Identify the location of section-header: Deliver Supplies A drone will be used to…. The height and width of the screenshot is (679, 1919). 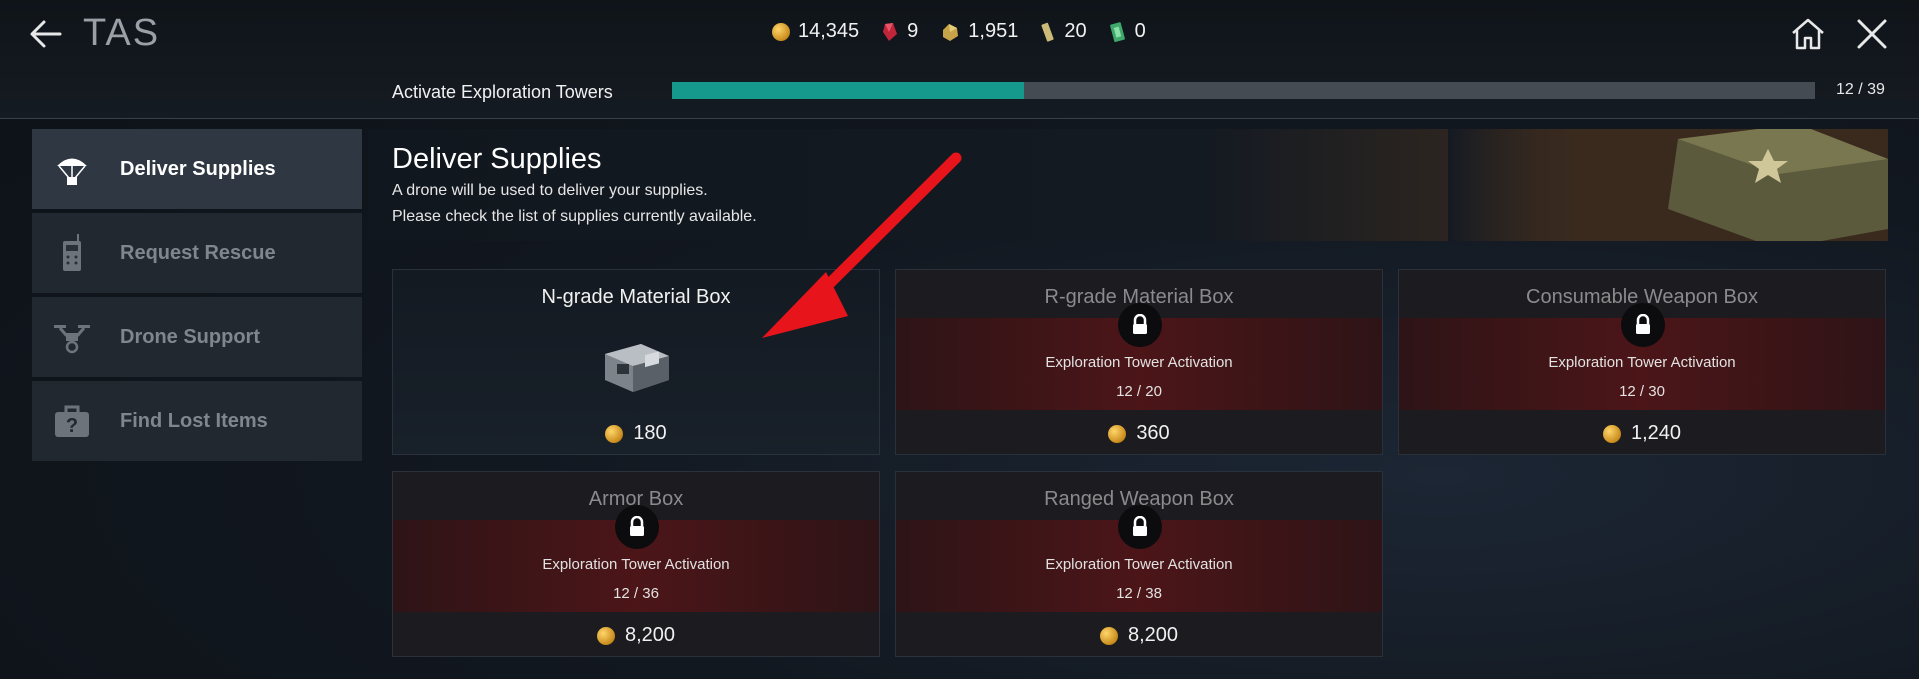
(1128, 185).